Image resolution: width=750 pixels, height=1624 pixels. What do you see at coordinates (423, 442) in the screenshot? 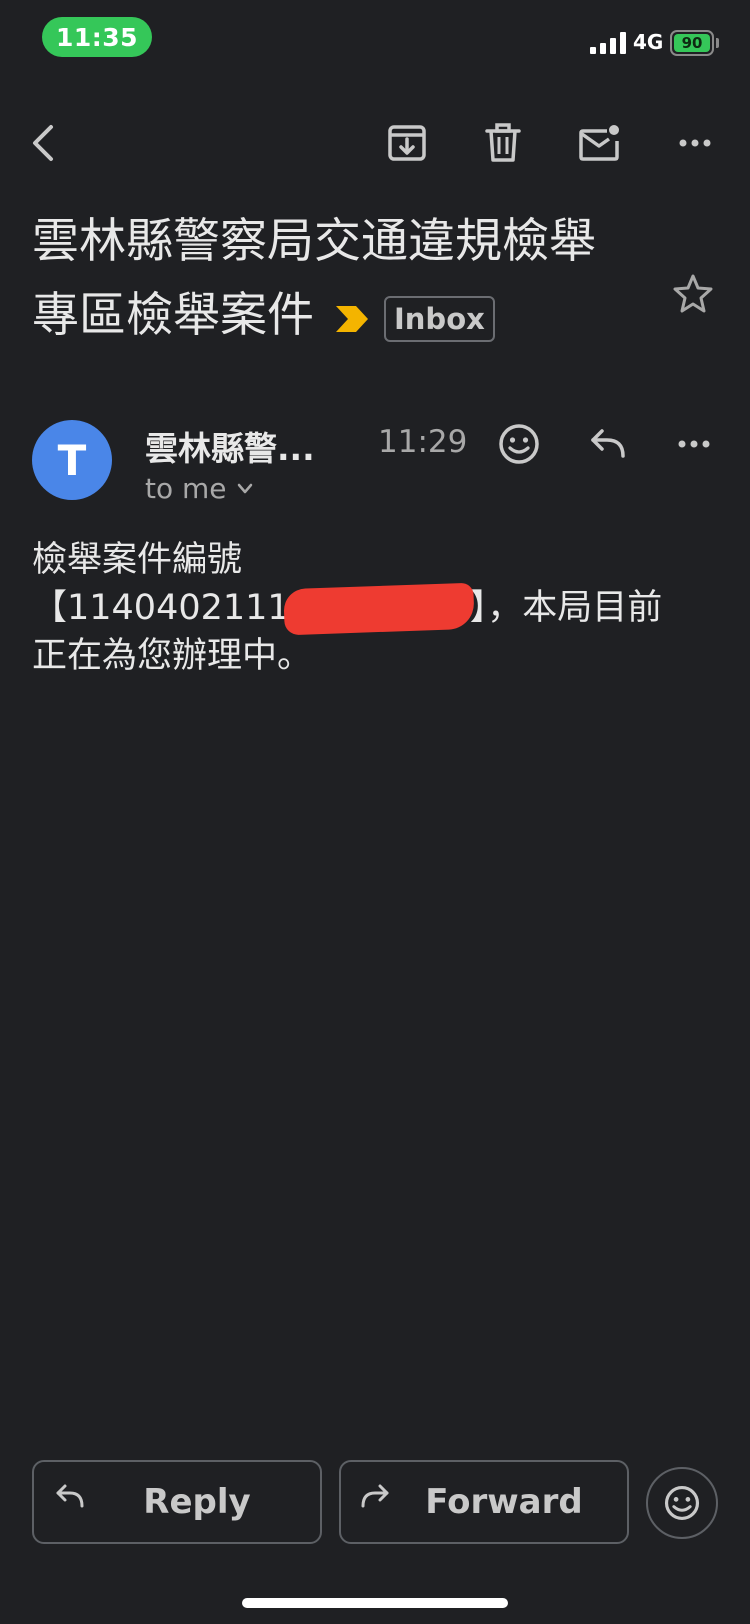
I see `message-time: 11:29` at bounding box center [423, 442].